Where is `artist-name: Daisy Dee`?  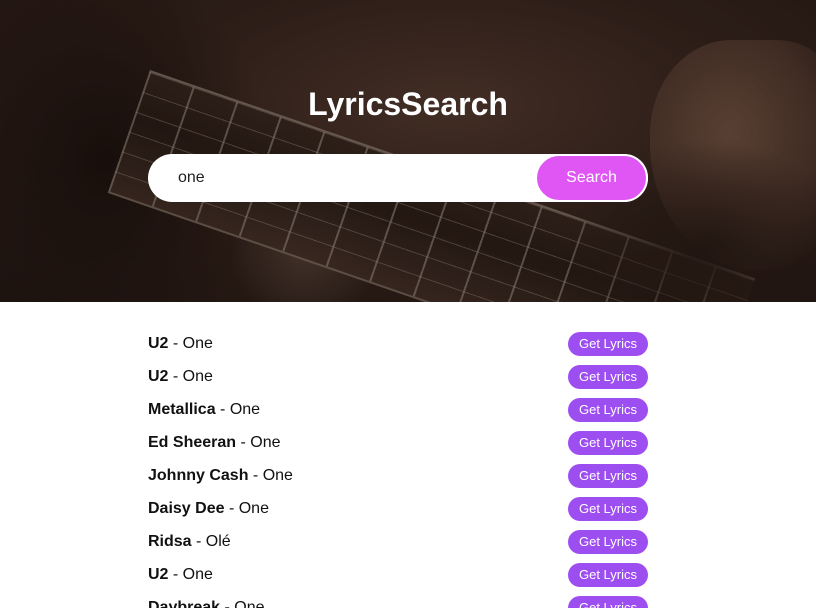
artist-name: Daisy Dee is located at coordinates (186, 508).